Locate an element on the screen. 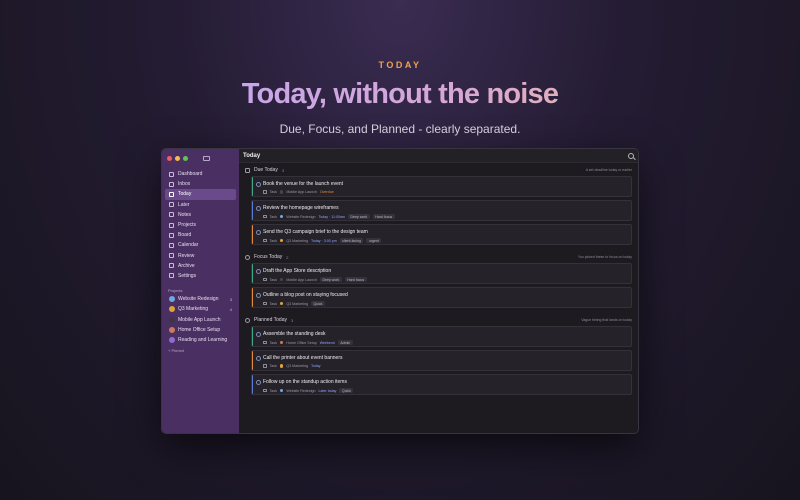 Image resolution: width=800 pixels, height=500 pixels. sidebar-project: Q3 Marketing 4 is located at coordinates (200, 309).